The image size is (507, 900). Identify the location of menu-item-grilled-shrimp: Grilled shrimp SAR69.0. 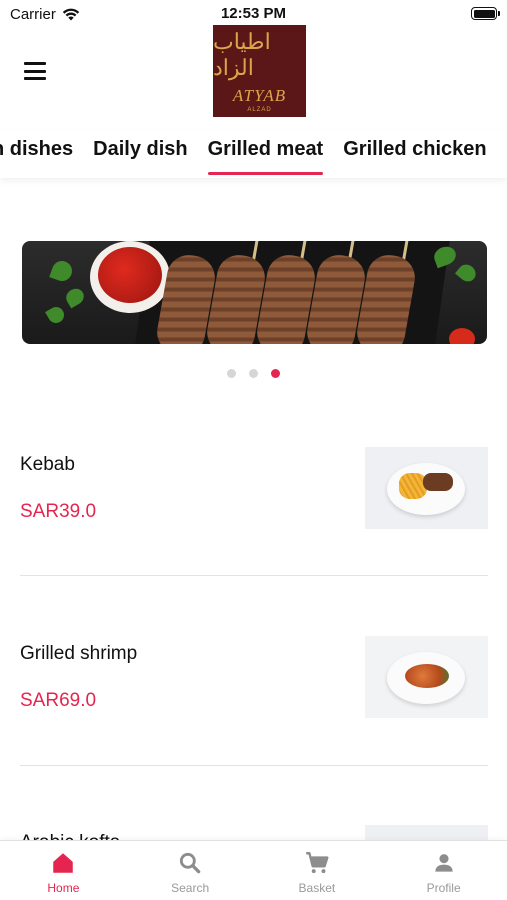
(254, 677).